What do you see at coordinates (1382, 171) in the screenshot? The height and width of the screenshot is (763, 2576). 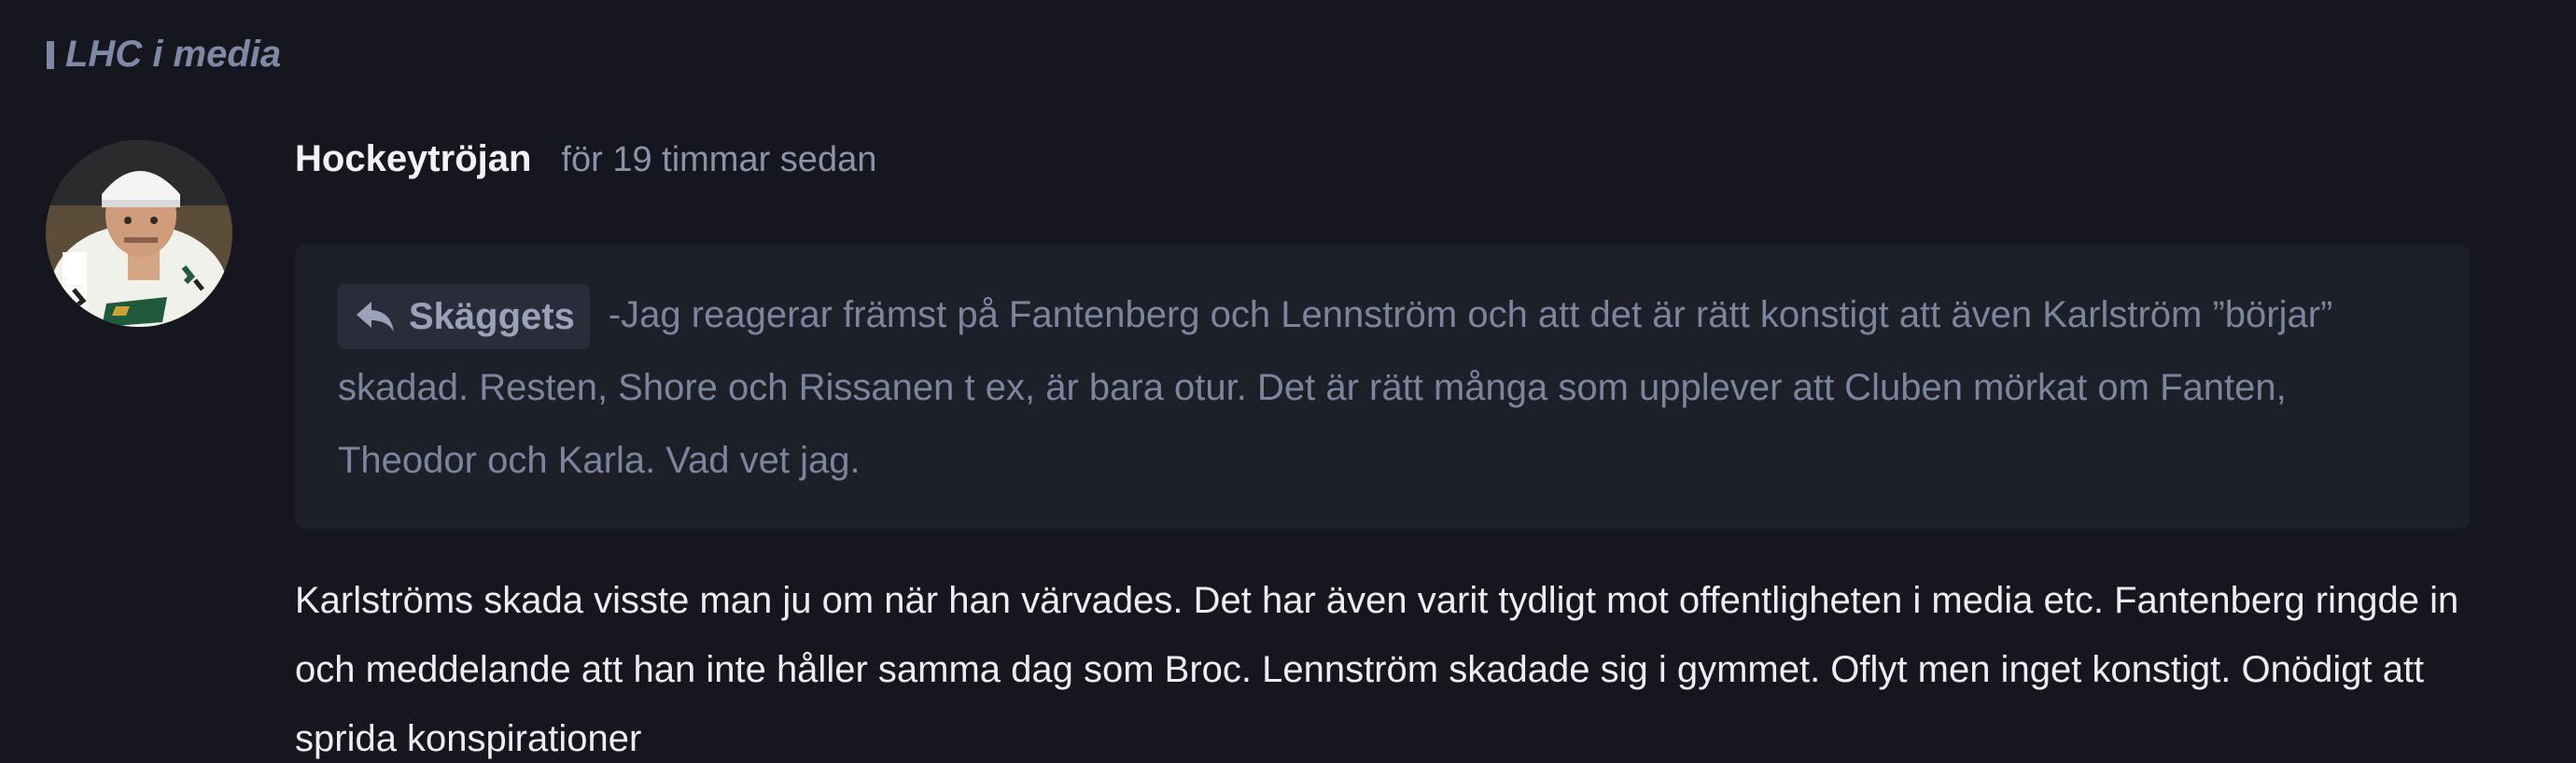 I see `post-header: Hockeytröjan för 19 timmar sedan` at bounding box center [1382, 171].